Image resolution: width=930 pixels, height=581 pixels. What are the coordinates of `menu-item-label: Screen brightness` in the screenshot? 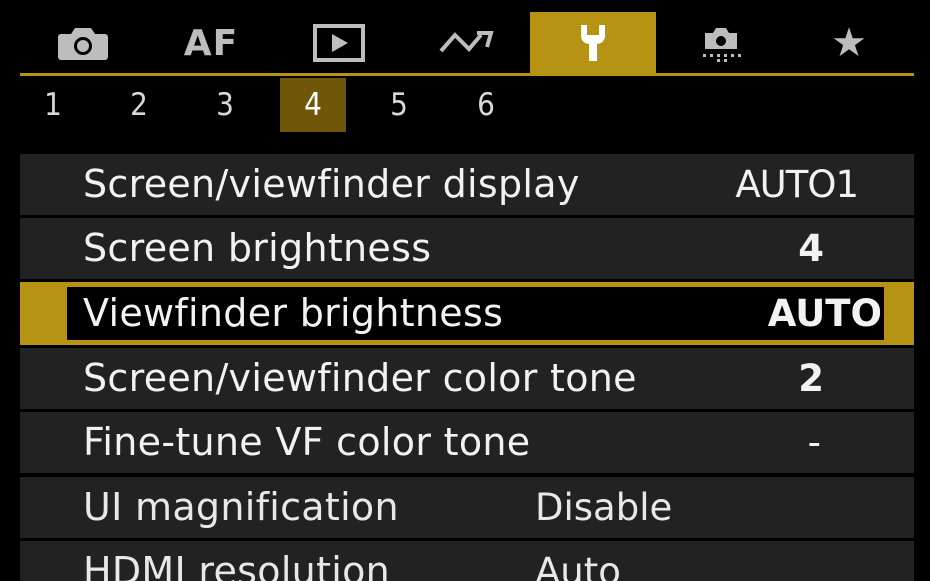 It's located at (257, 248).